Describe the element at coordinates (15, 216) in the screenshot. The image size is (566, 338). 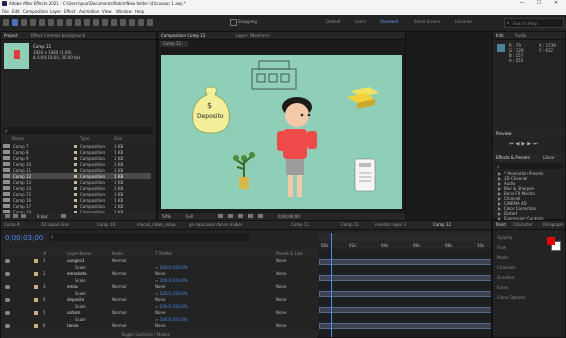
I see `new-folder-icon` at that location.